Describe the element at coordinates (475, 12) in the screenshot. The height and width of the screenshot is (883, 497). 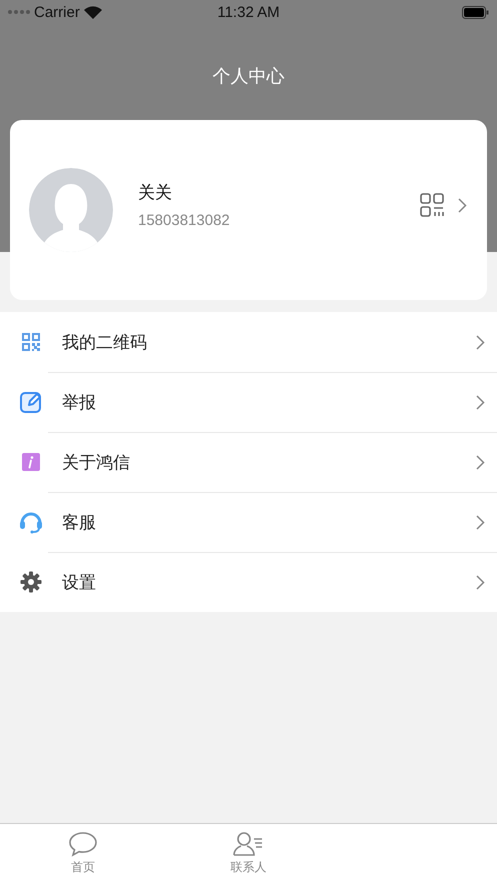
I see `battery-icon` at that location.